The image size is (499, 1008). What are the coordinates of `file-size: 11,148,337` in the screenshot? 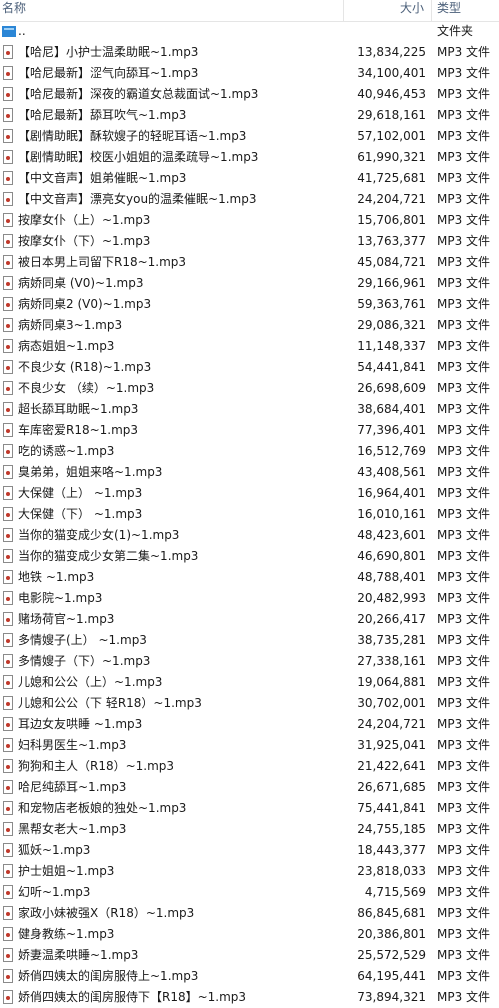 It's located at (391, 346).